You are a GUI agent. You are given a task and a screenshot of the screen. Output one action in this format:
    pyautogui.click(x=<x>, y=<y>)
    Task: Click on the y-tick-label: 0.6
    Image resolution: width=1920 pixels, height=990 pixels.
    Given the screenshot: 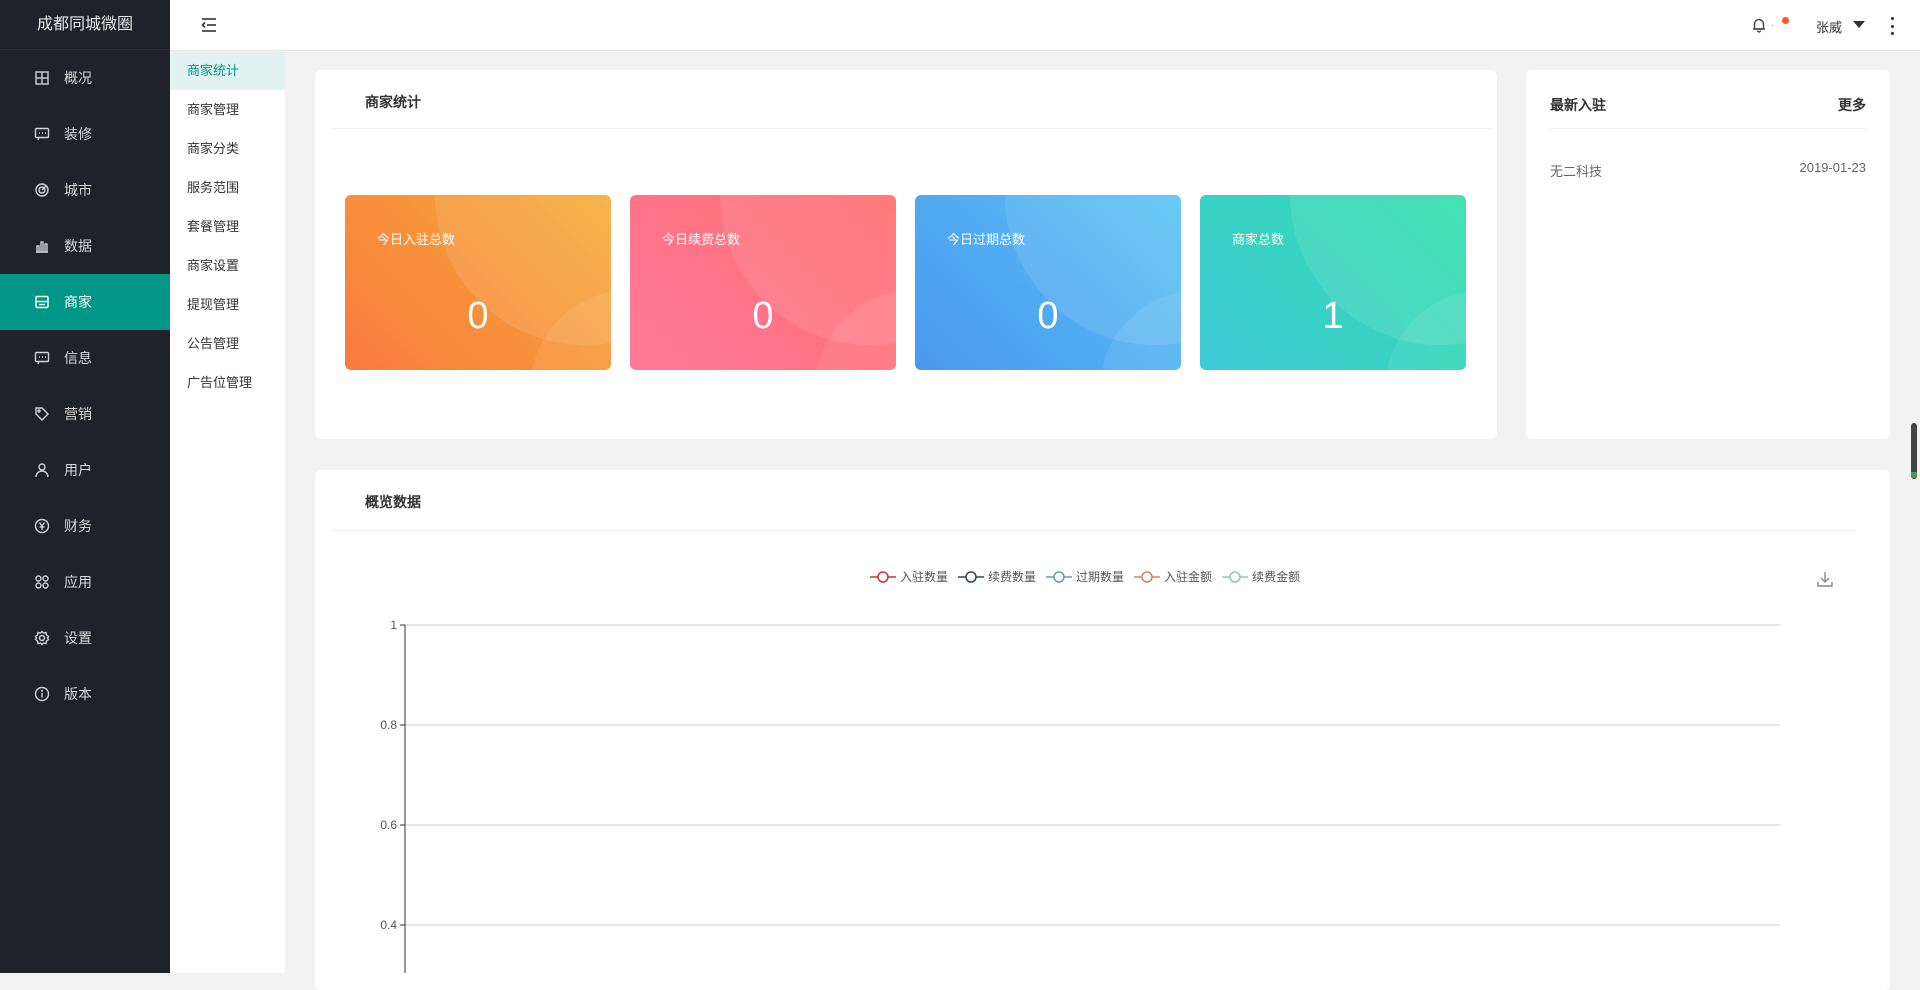 What is the action you would take?
    pyautogui.click(x=388, y=825)
    